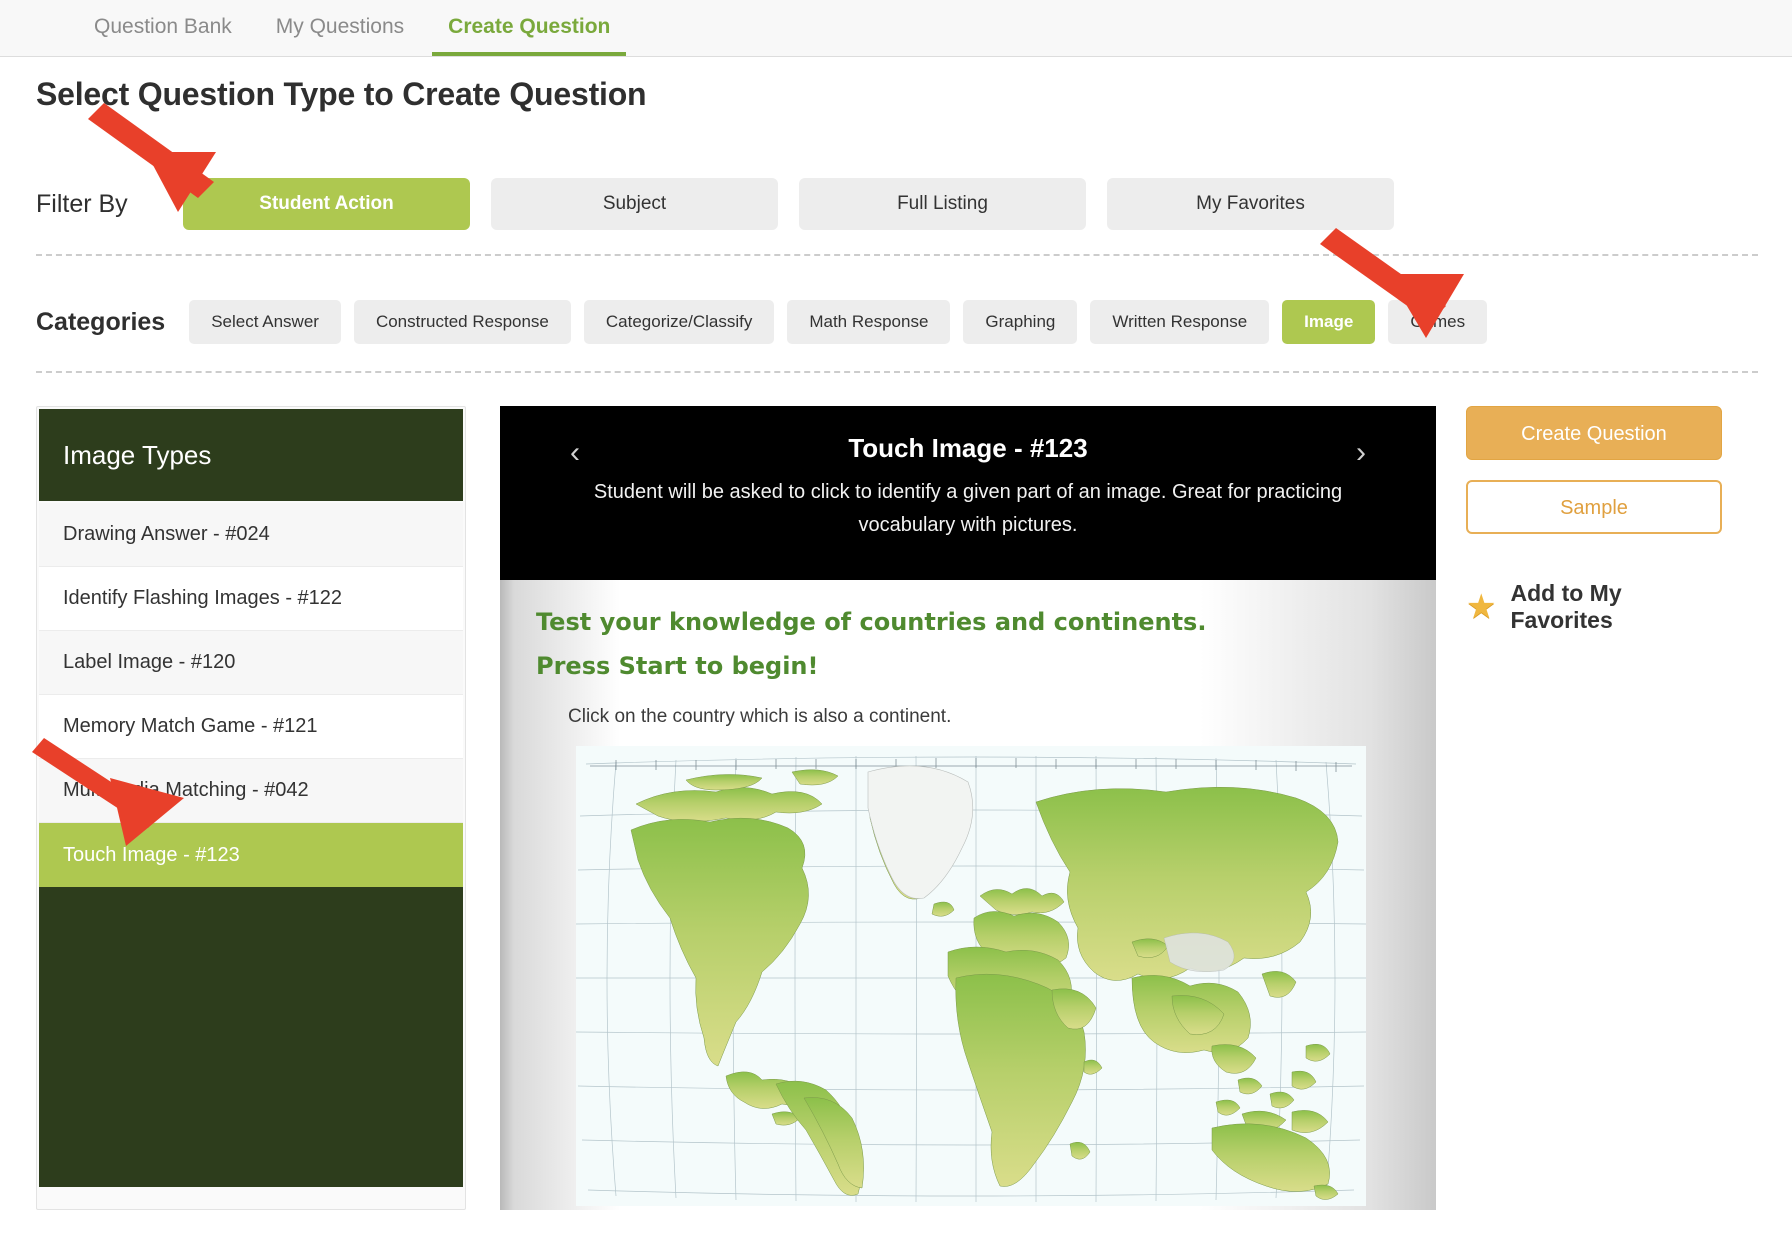  Describe the element at coordinates (149, 662) in the screenshot. I see `sidebar-item-label: Label Image - #120` at that location.